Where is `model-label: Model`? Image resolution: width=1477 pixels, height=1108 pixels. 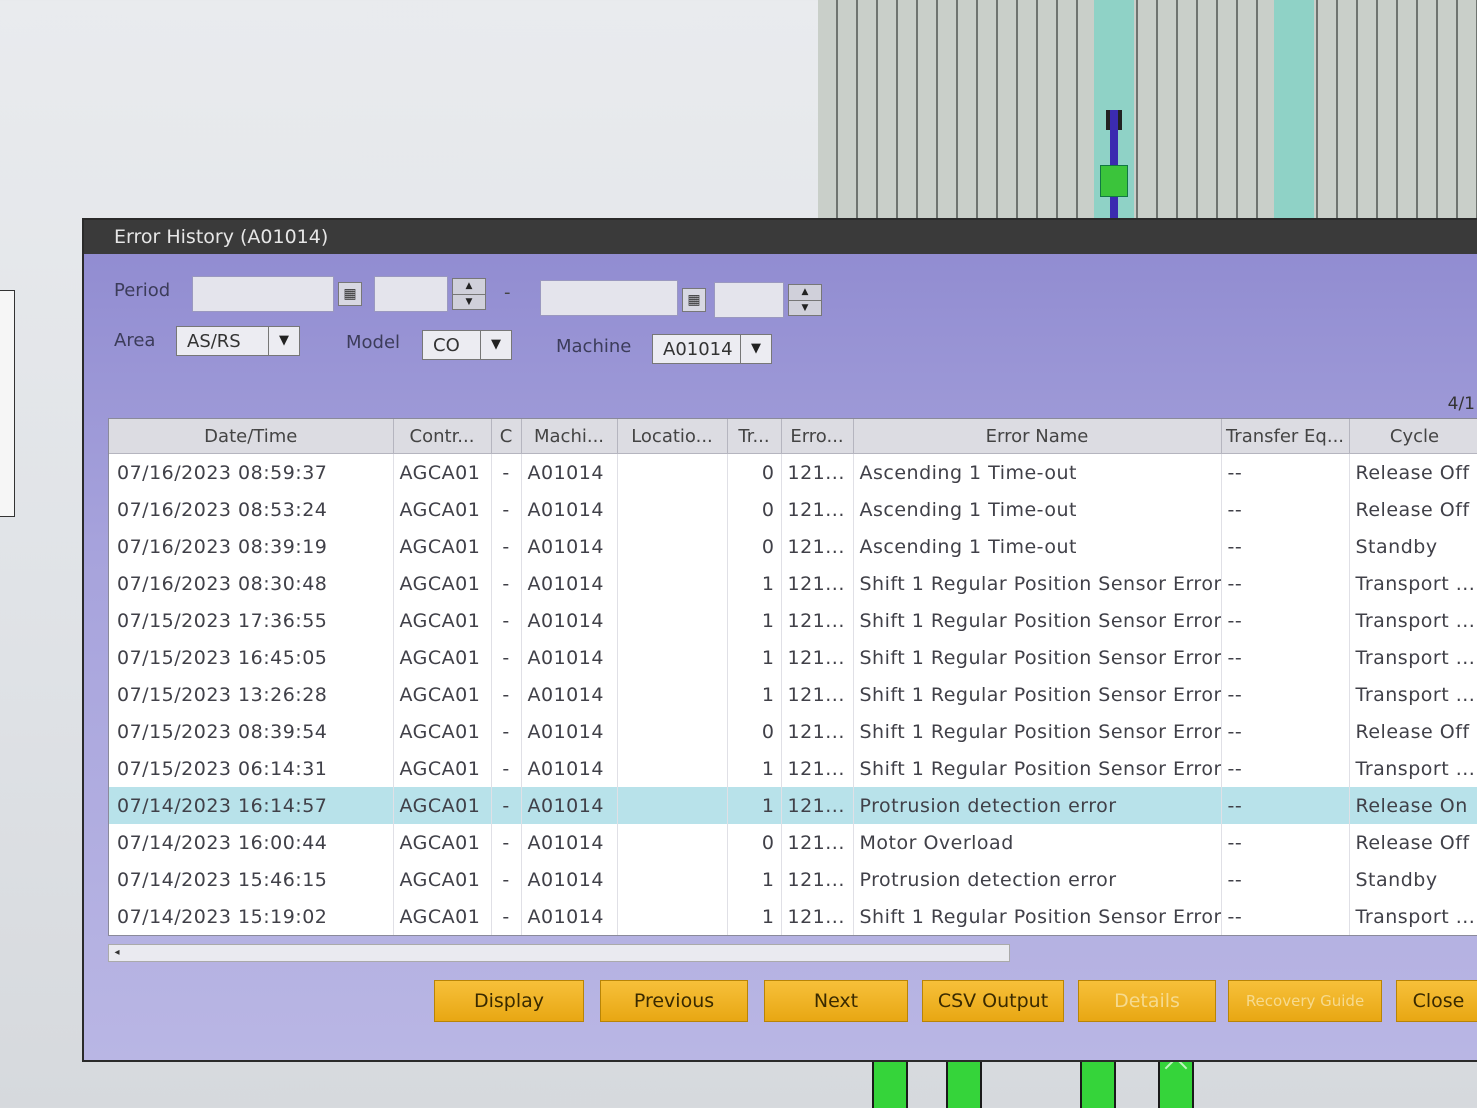
model-label: Model is located at coordinates (373, 342).